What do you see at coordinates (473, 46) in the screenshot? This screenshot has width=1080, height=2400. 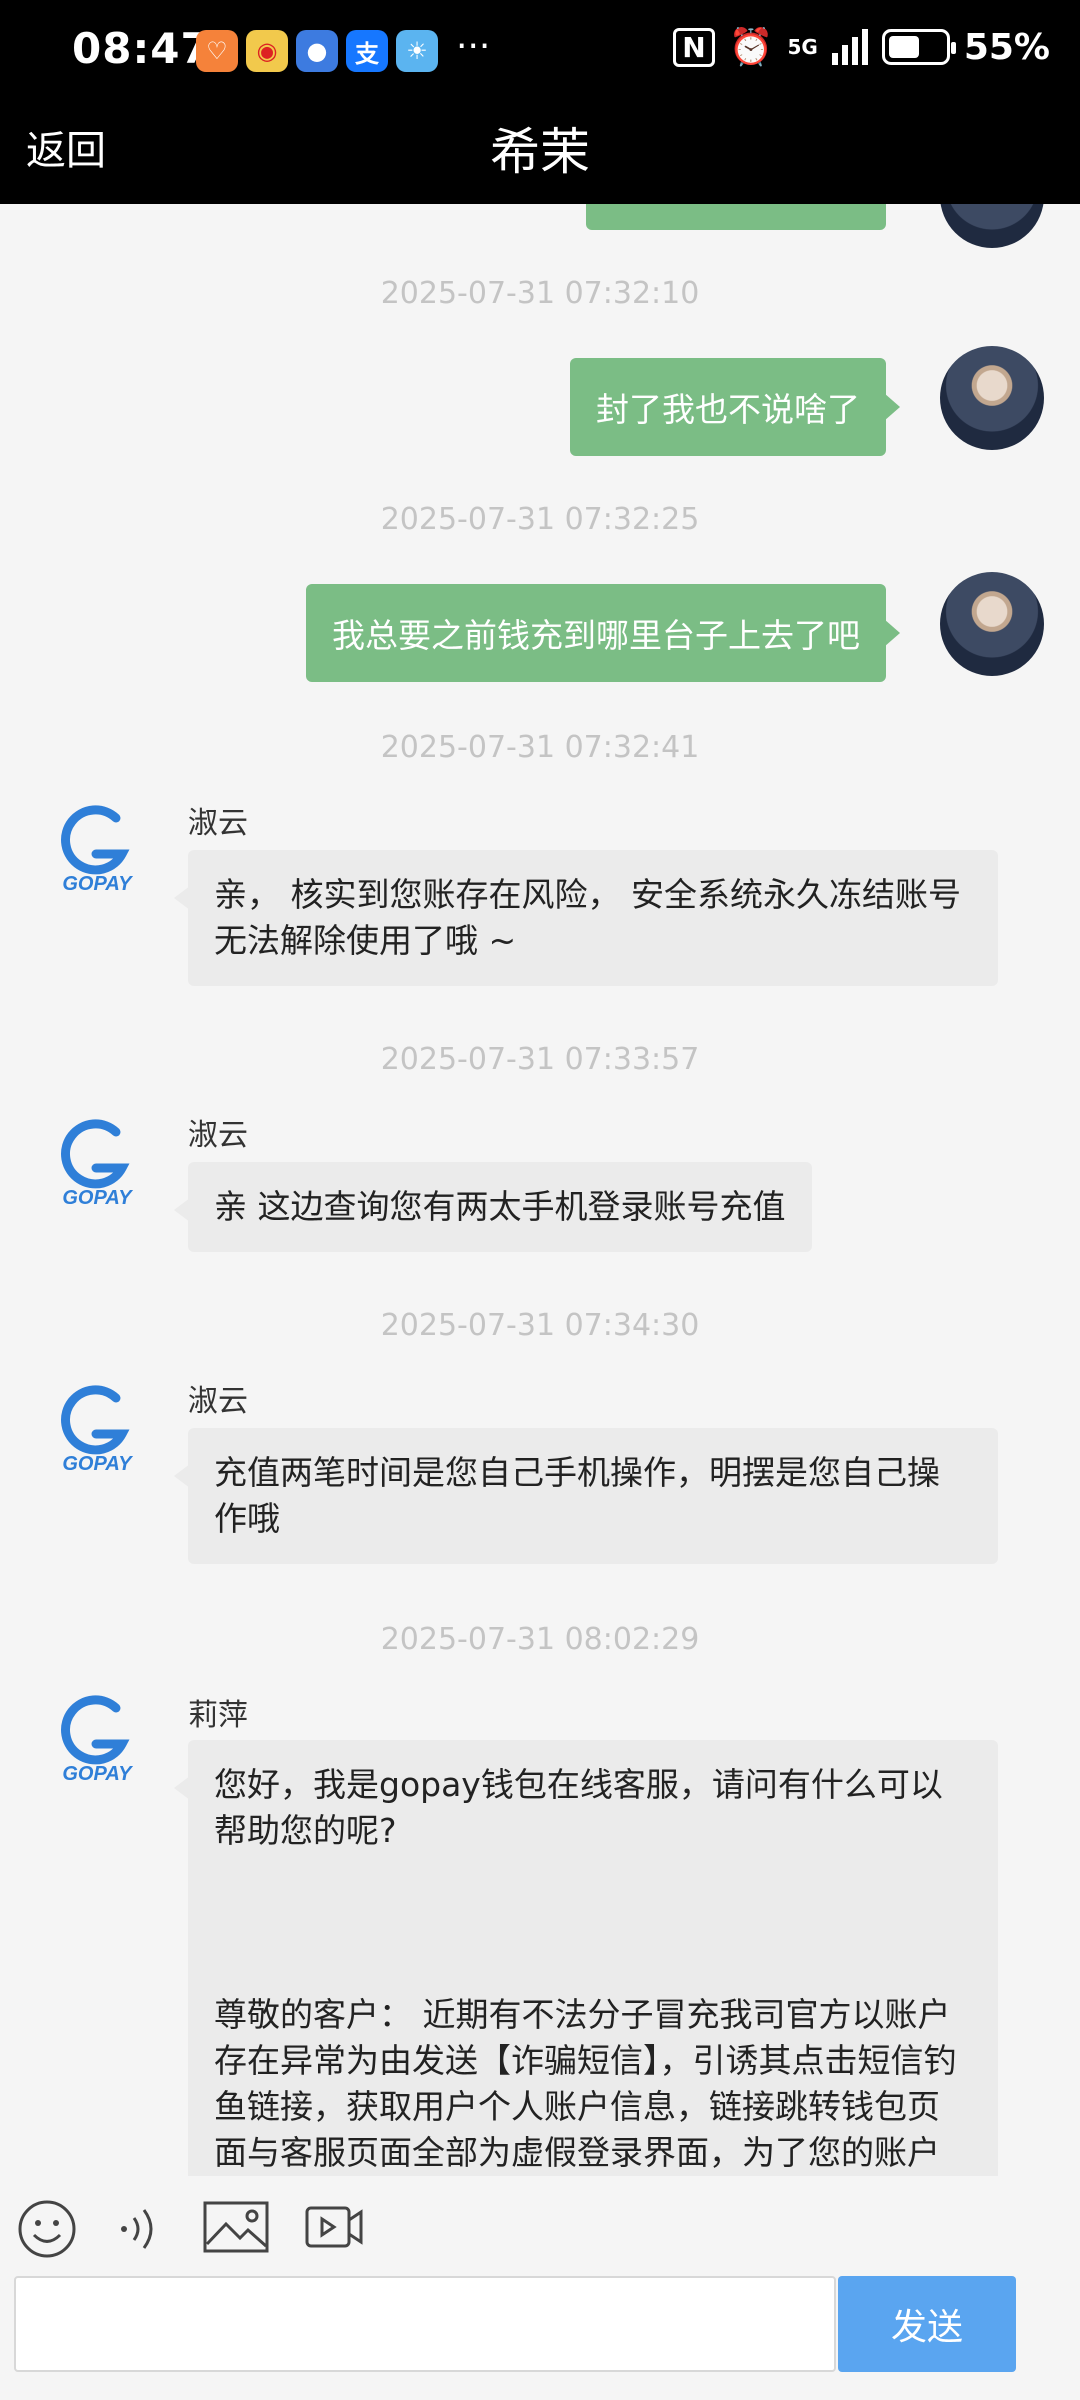 I see `more-notifications-icon: ···` at bounding box center [473, 46].